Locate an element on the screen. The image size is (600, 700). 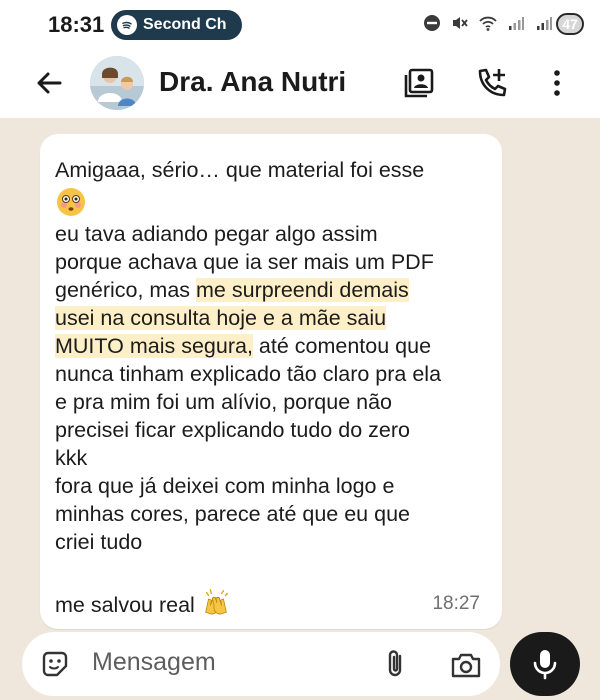
message-line: Amigaaa, sério… que material foi esse is located at coordinates (240, 170).